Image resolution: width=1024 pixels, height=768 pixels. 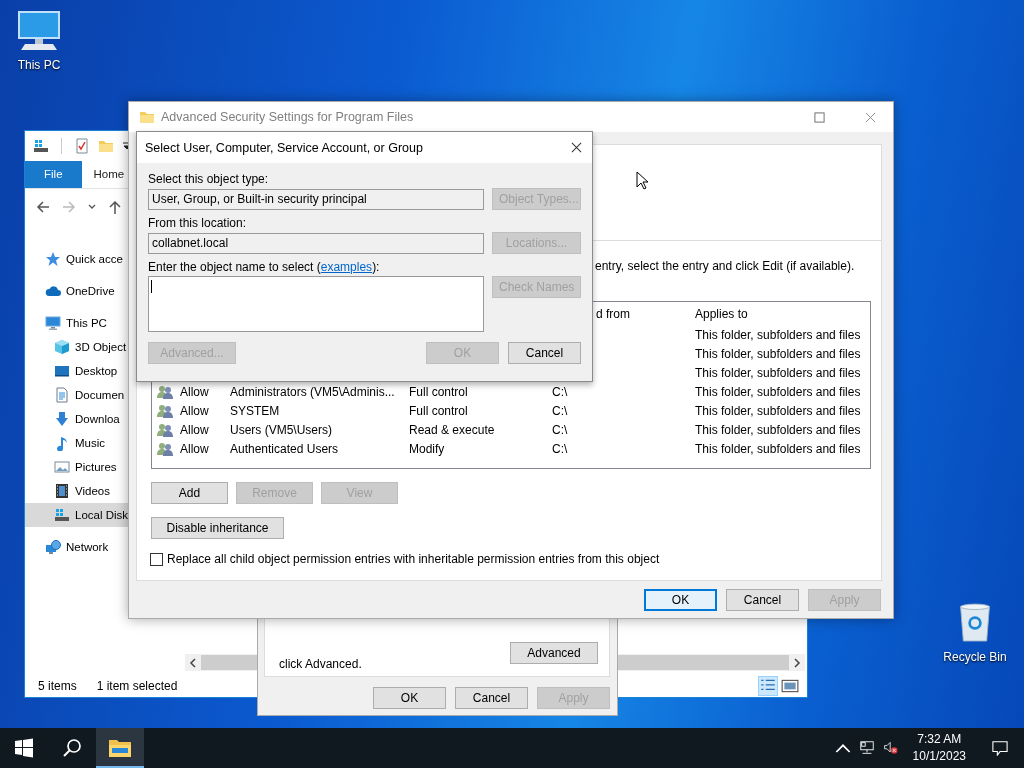 I want to click on desktop-icon, so click(x=62, y=371).